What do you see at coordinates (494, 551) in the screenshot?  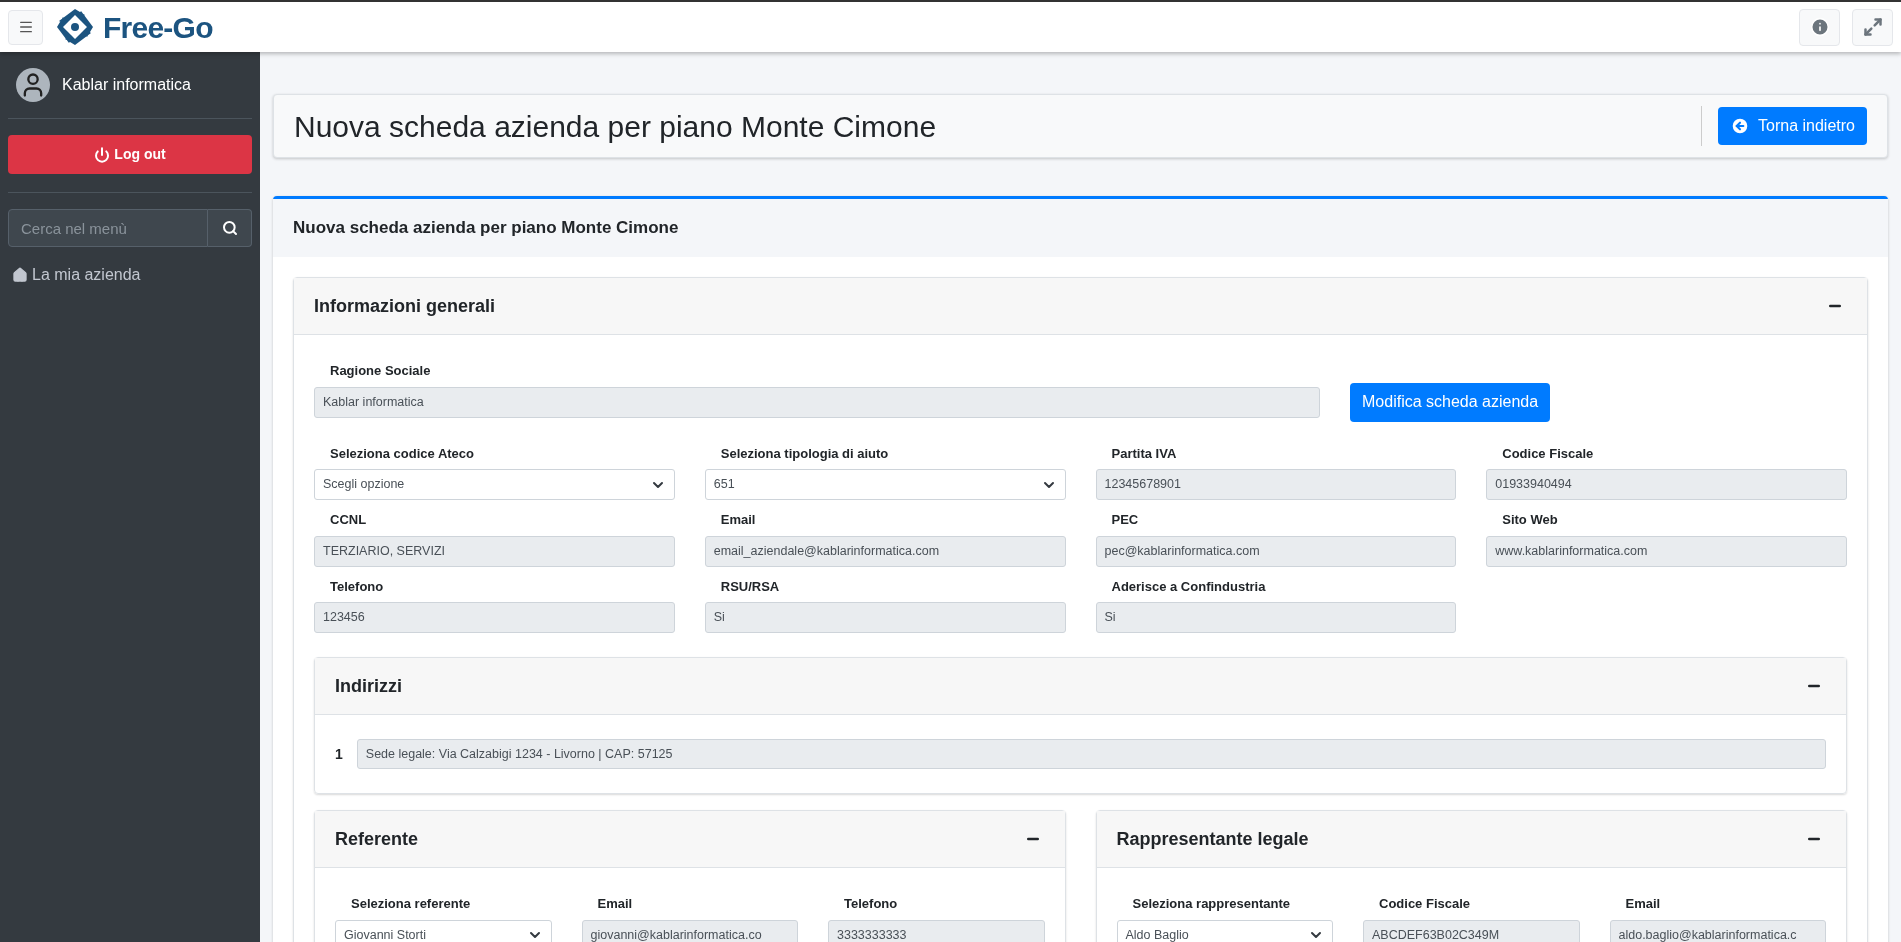 I see `input-field: TERZIARIO, SERVIZI` at bounding box center [494, 551].